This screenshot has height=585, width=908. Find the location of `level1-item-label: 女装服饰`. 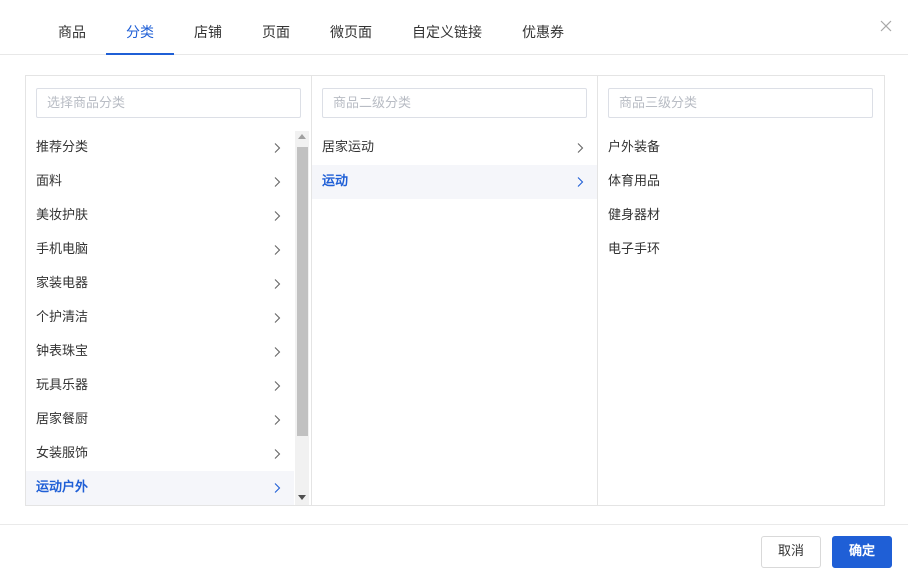

level1-item-label: 女装服饰 is located at coordinates (62, 453).